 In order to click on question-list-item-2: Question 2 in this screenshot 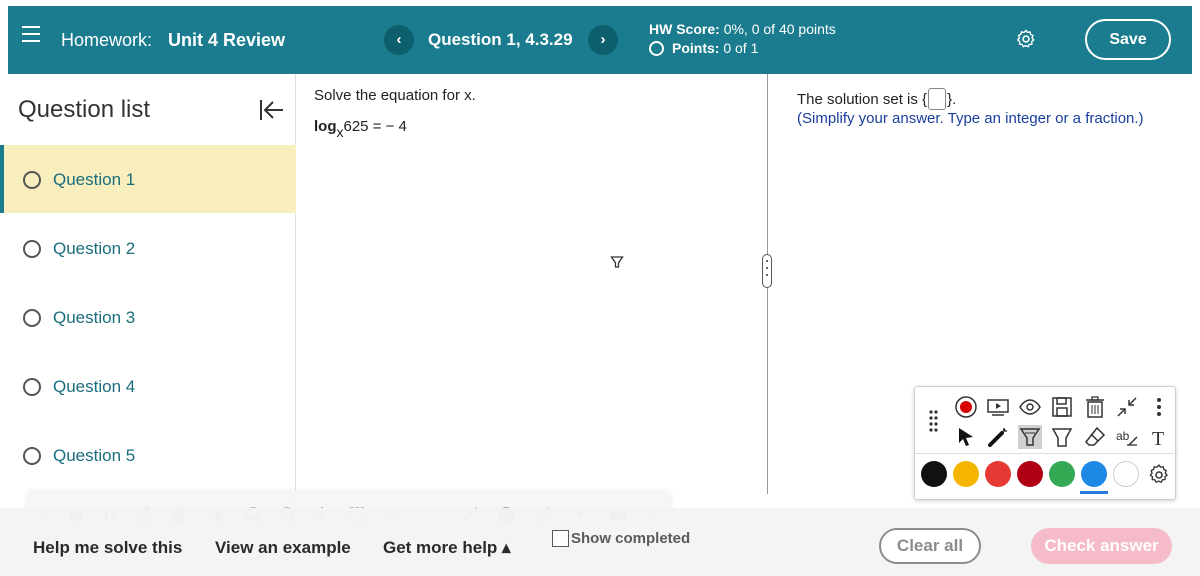, I will do `click(148, 248)`.